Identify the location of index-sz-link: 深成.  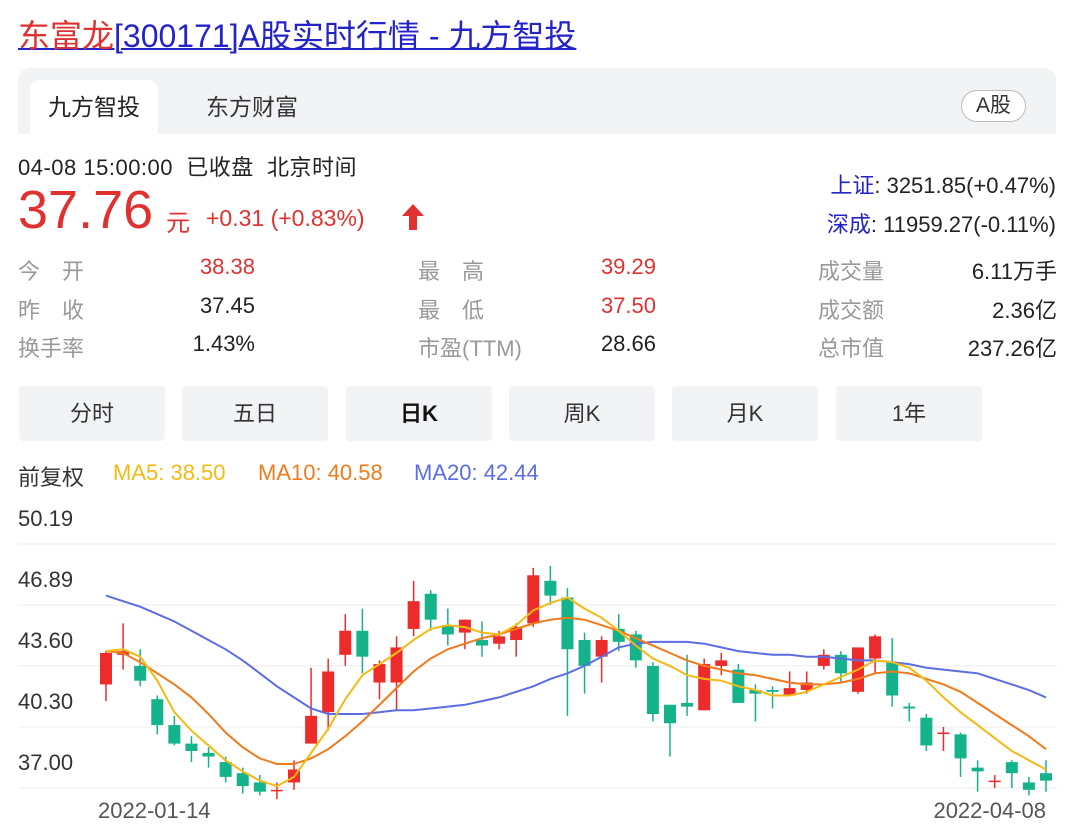
(849, 224).